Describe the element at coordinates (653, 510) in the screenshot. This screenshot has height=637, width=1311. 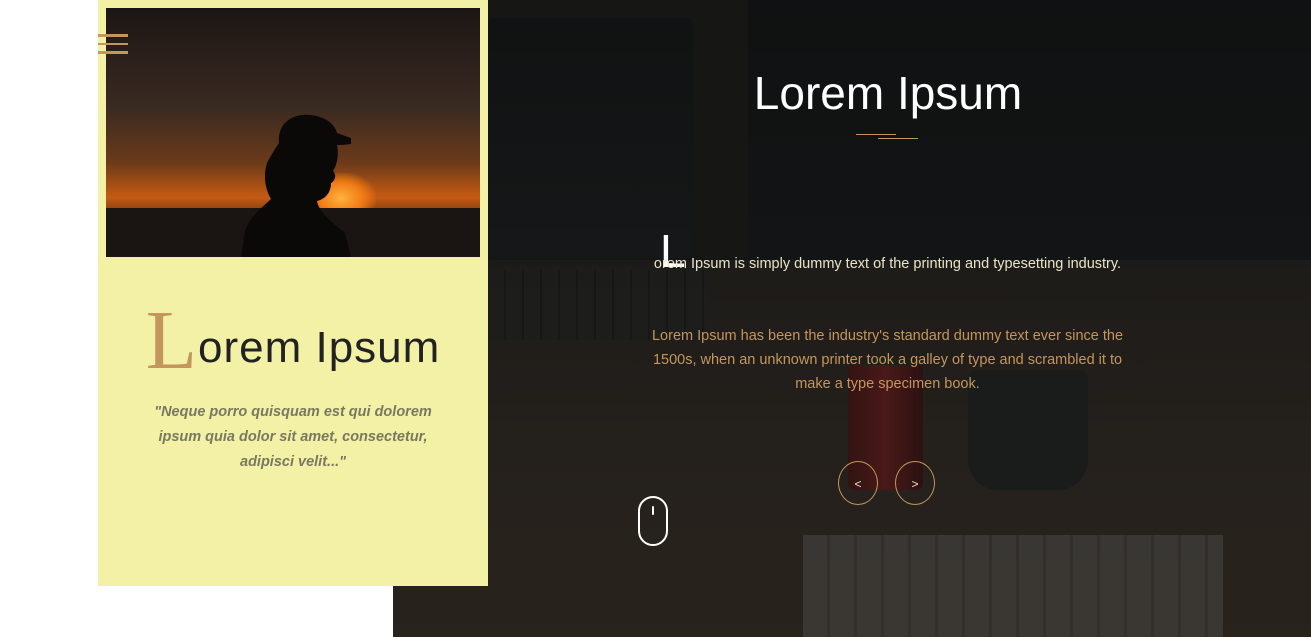
I see `mouse-wheel` at that location.